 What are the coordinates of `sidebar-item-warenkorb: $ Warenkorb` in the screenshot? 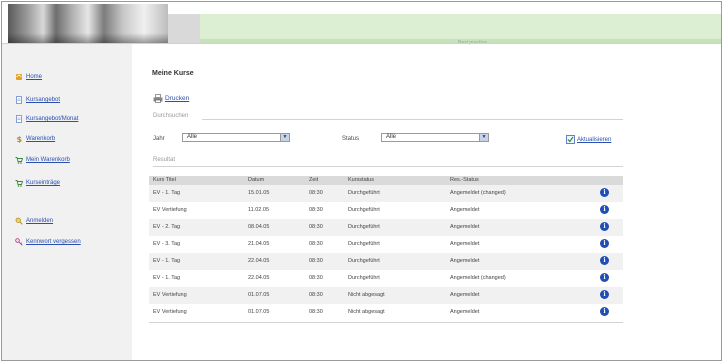 It's located at (35, 139).